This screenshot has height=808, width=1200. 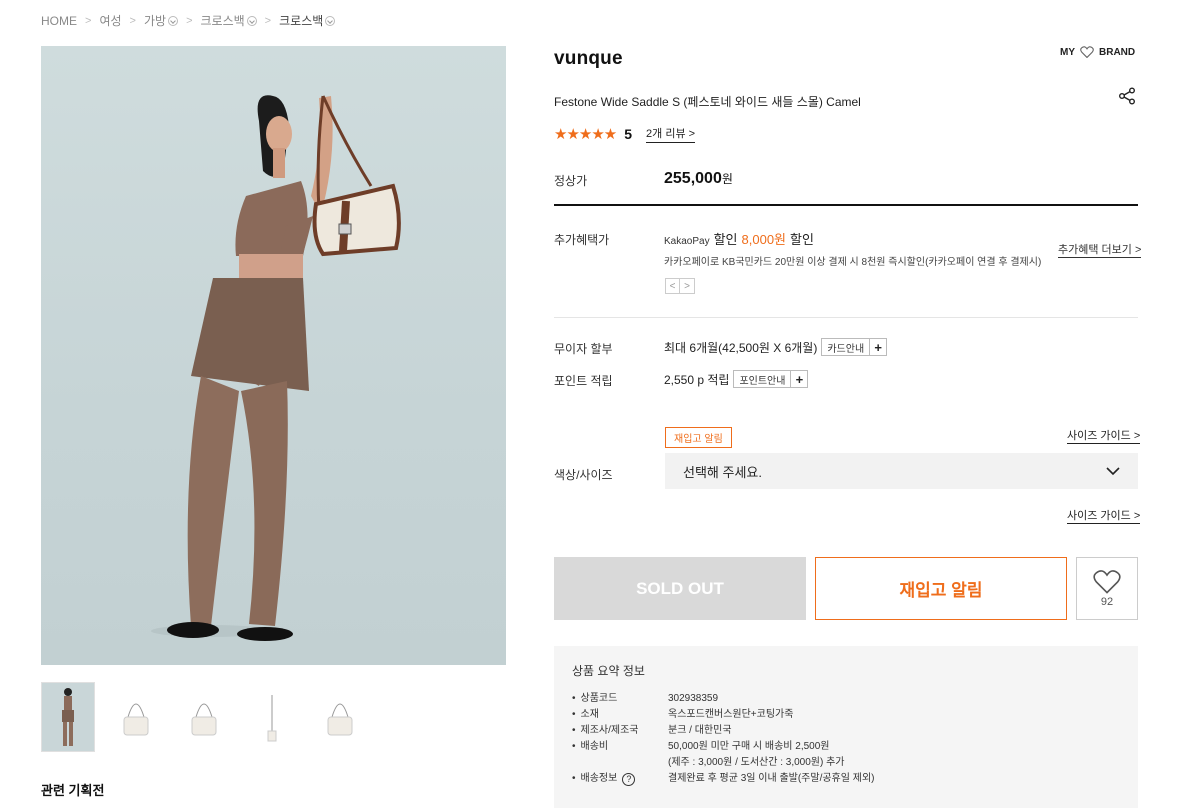 I want to click on summary-value: (제주 : 3,000원 / 도서산간 : 3,000원) 추가, so click(x=756, y=762).